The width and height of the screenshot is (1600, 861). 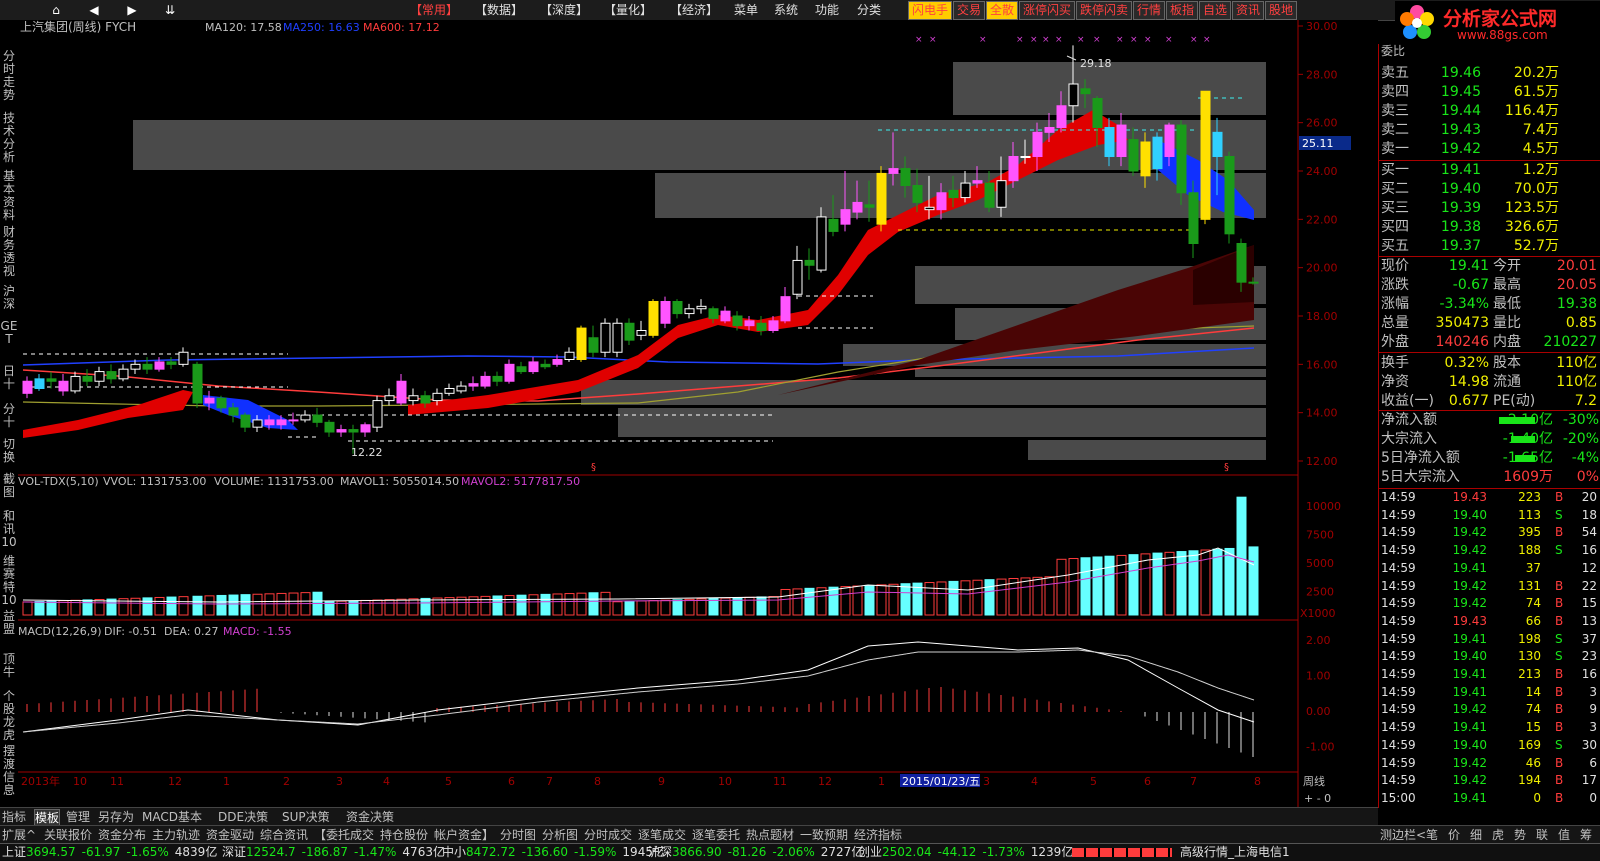 What do you see at coordinates (1531, 208) in the screenshot?
I see `buy-volume: 123.5万` at bounding box center [1531, 208].